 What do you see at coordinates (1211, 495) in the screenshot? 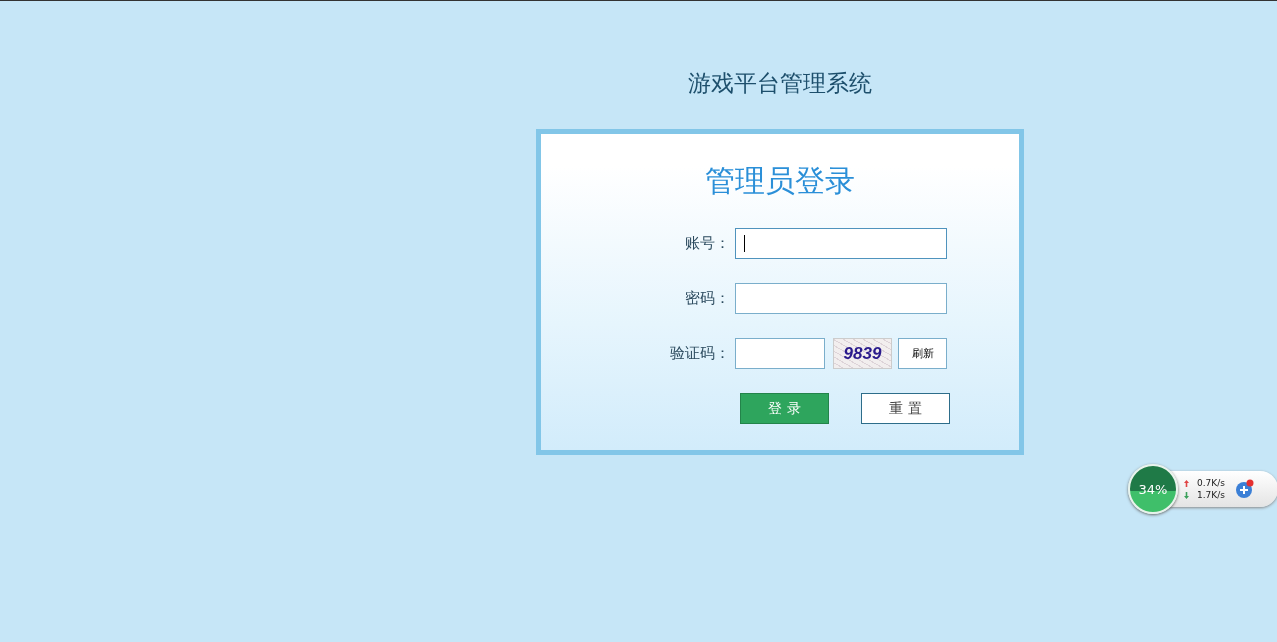
I see `download-speed: 1.7K/s` at bounding box center [1211, 495].